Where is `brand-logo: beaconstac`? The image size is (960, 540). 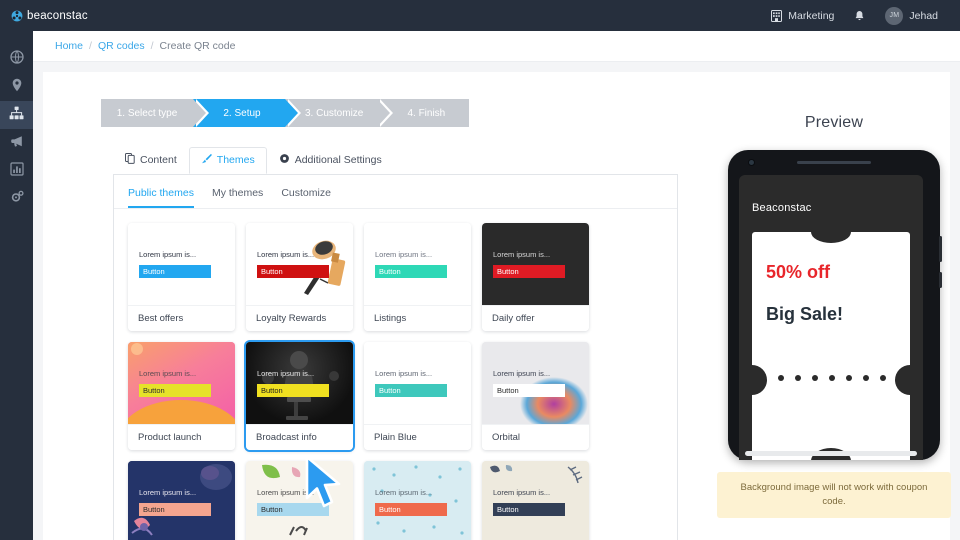
brand-logo: beaconstac is located at coordinates (44, 16).